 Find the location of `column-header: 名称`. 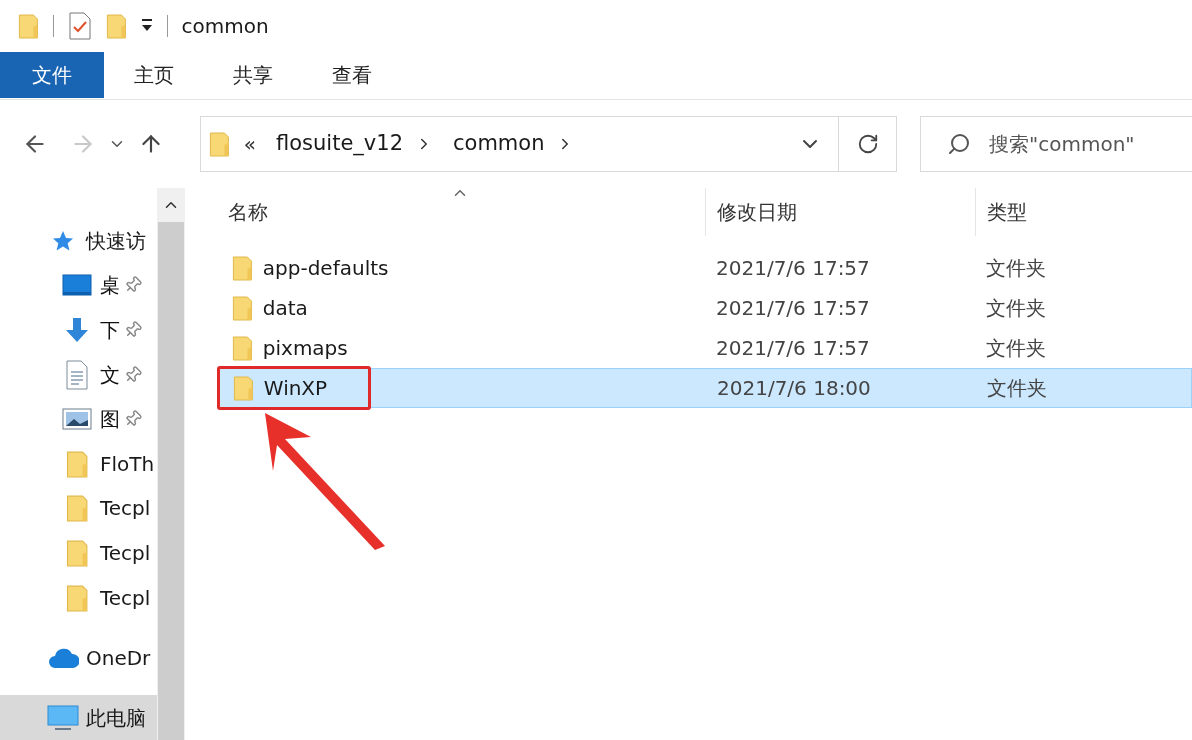

column-header: 名称 is located at coordinates (248, 212).